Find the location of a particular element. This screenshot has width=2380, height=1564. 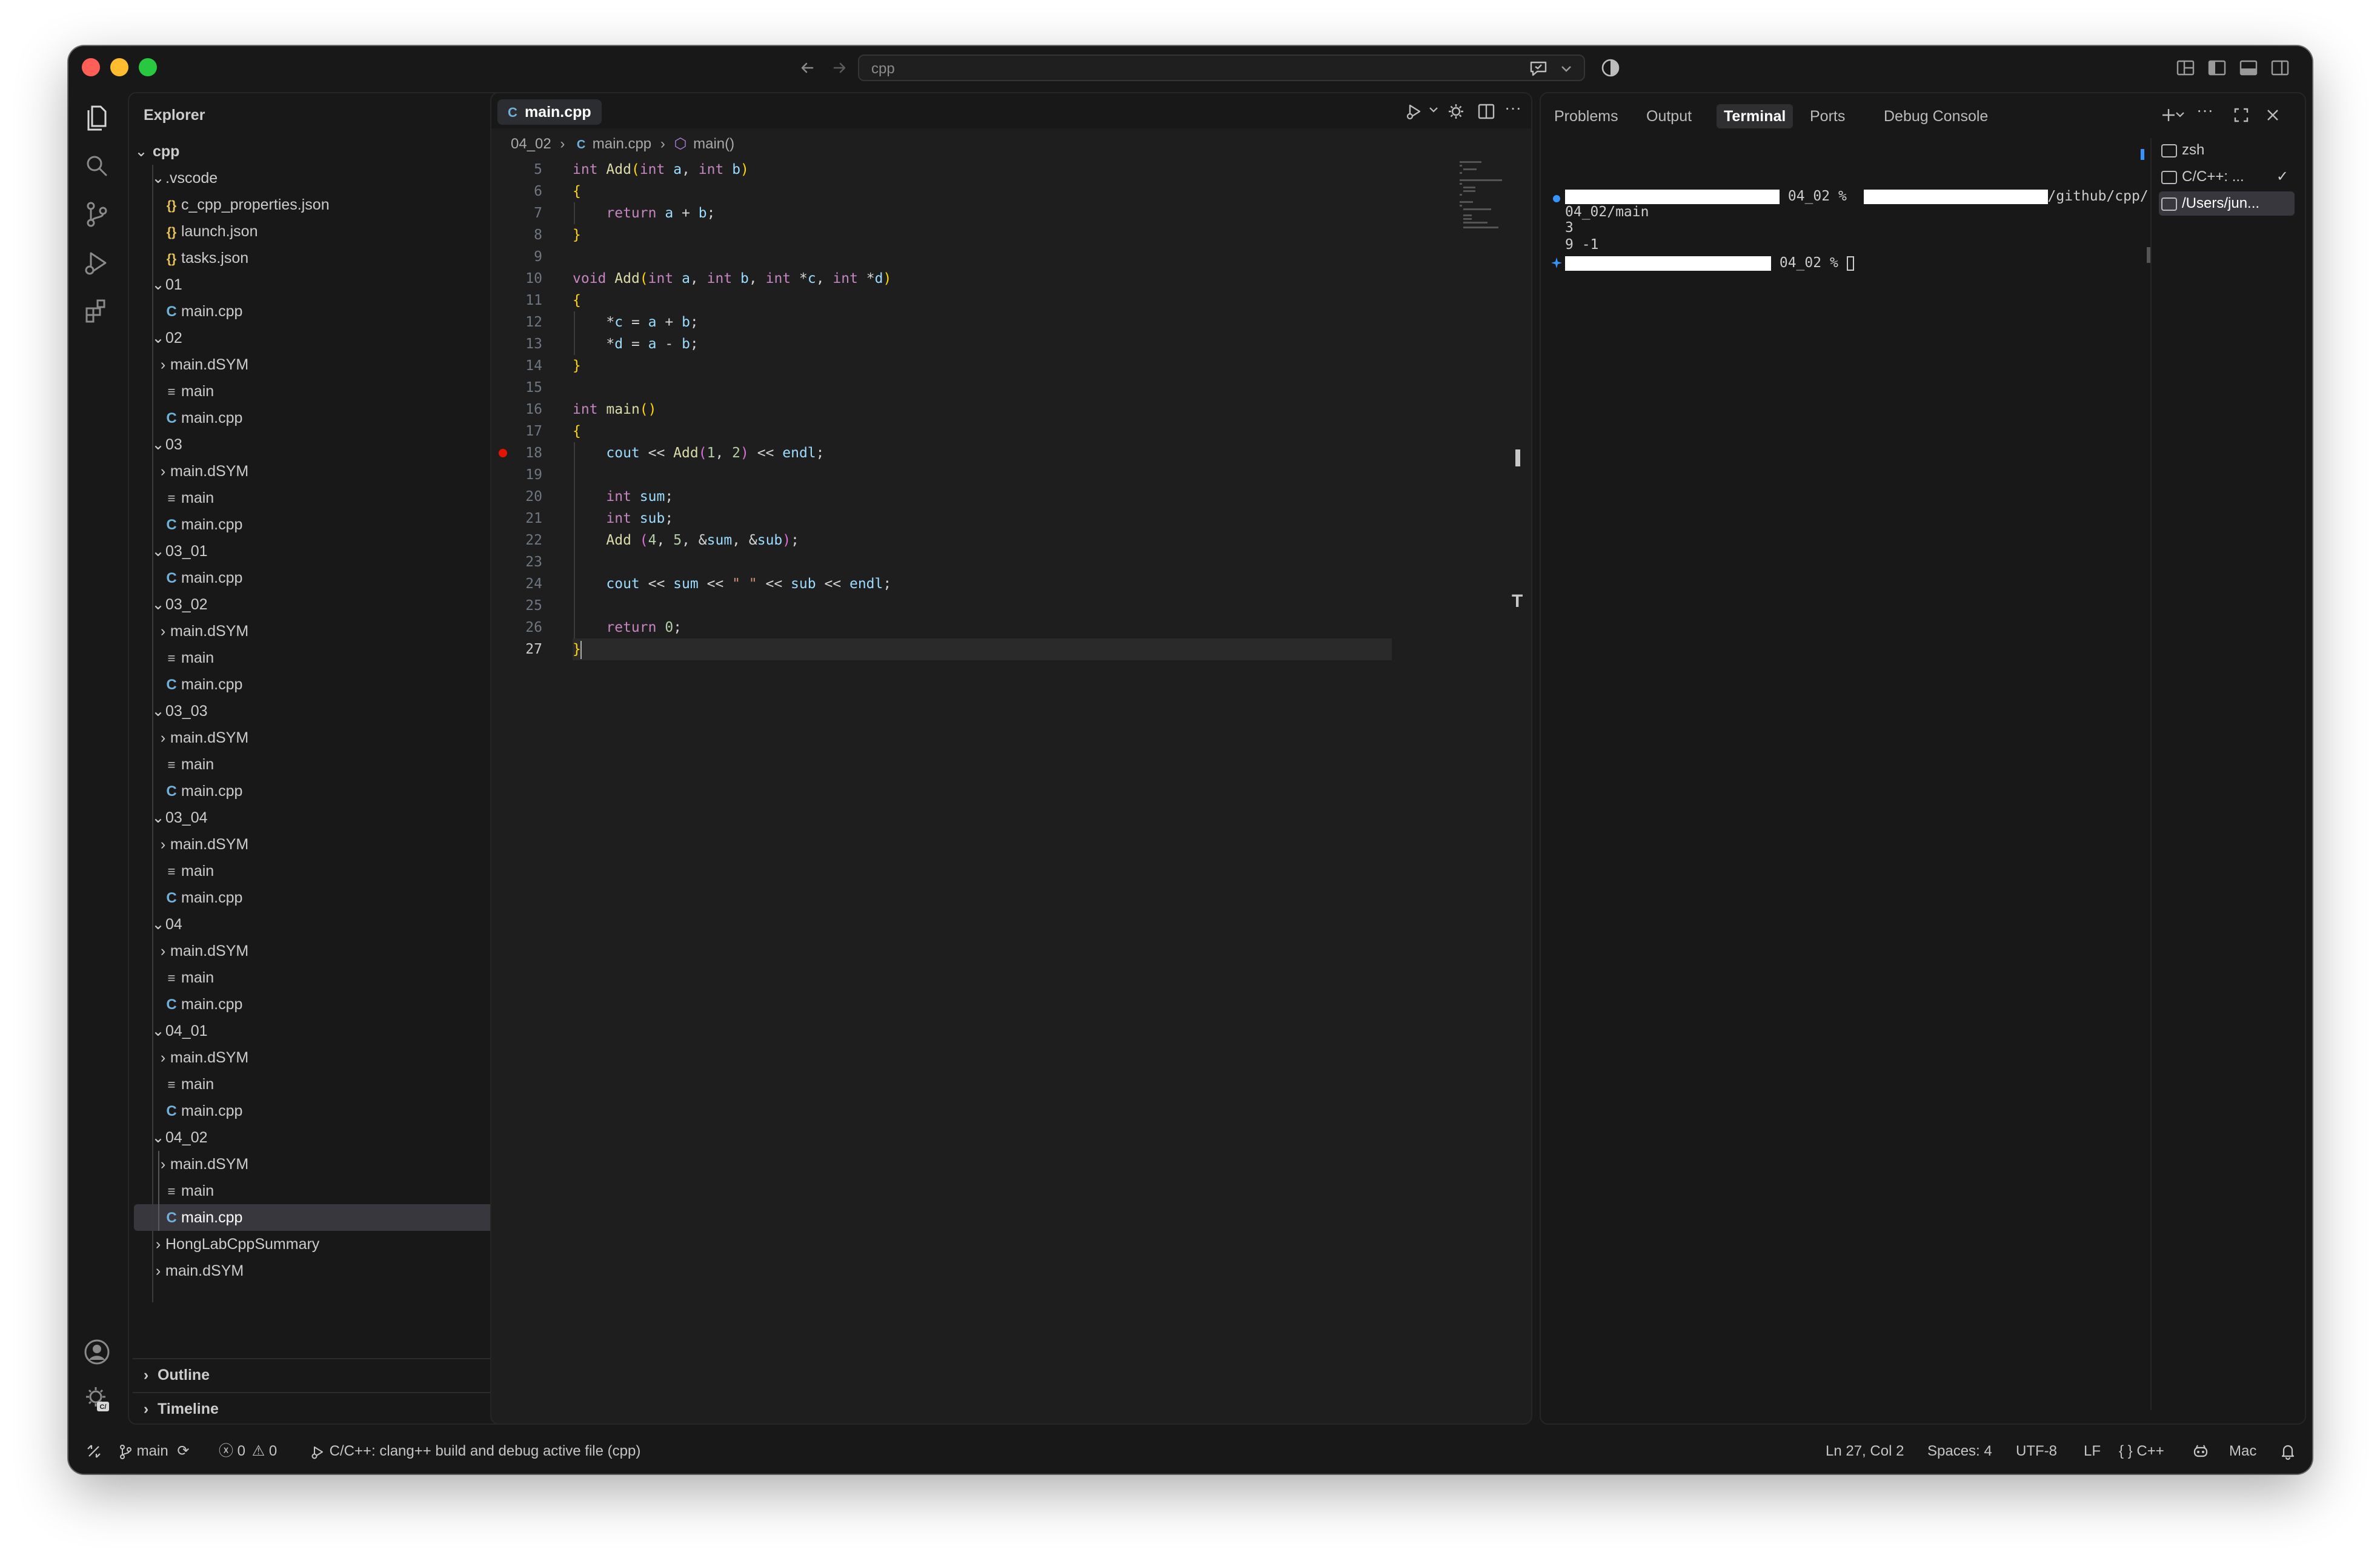

code-line: 19 is located at coordinates (1011, 475).